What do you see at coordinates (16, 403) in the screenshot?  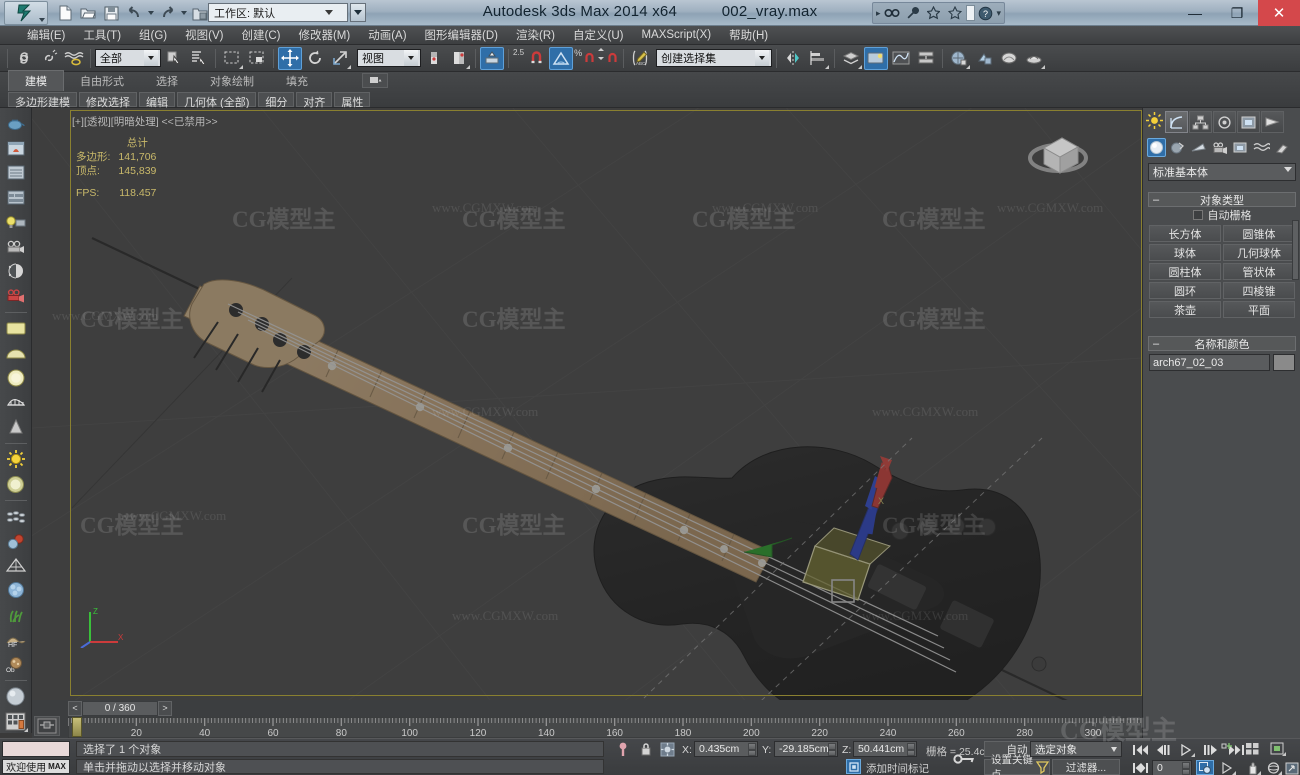 I see `vray-mesh-icon` at bounding box center [16, 403].